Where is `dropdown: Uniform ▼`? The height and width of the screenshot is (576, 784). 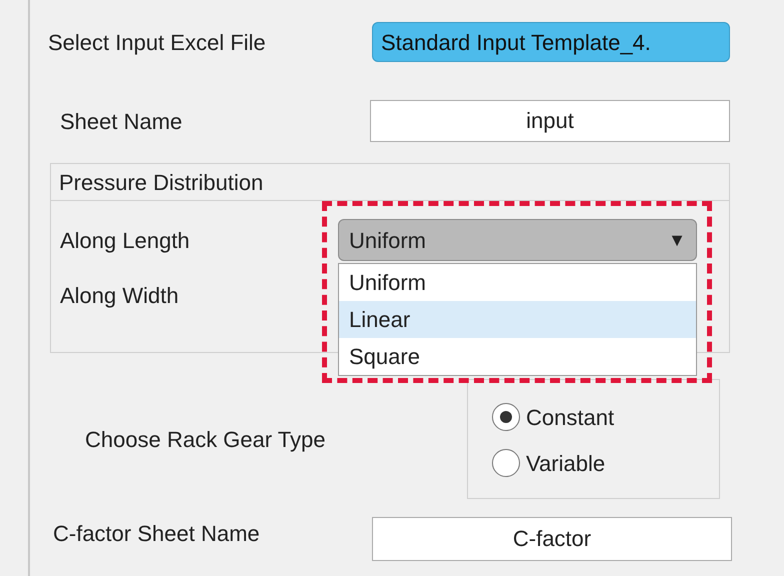
dropdown: Uniform ▼ is located at coordinates (517, 240).